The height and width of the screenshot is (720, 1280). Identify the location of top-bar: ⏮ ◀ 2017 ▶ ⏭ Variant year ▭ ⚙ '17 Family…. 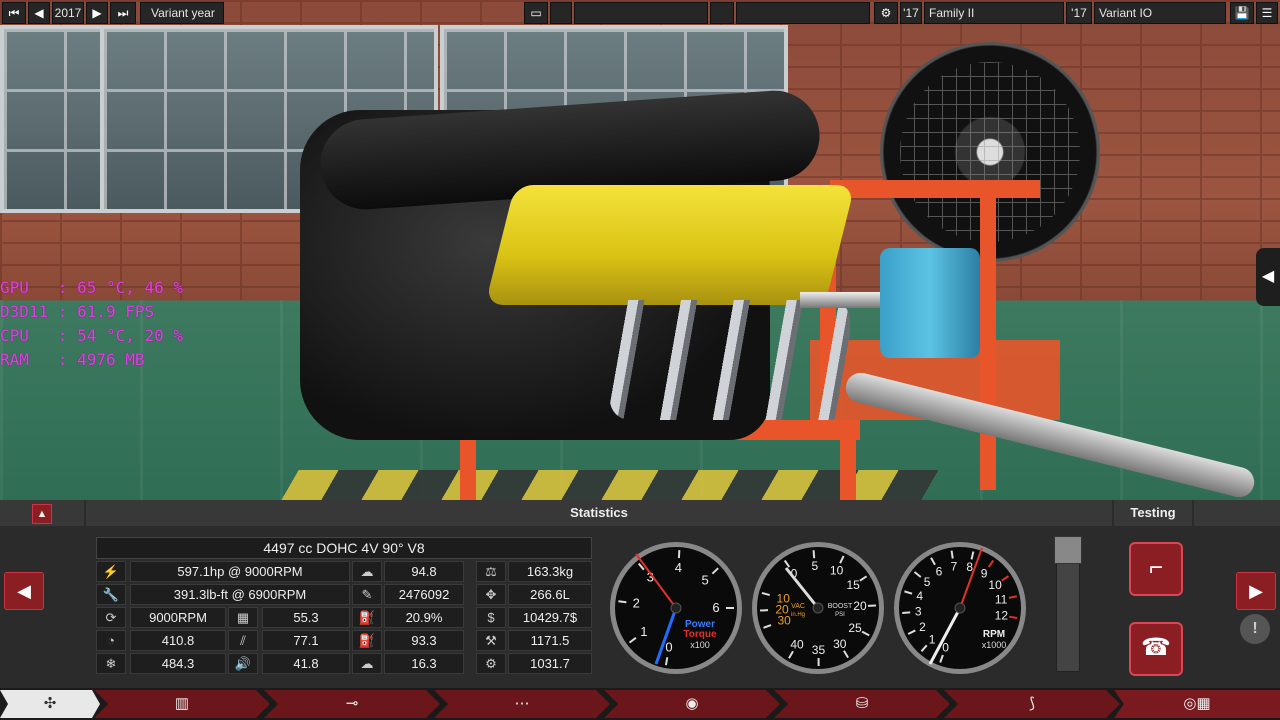
(640, 13).